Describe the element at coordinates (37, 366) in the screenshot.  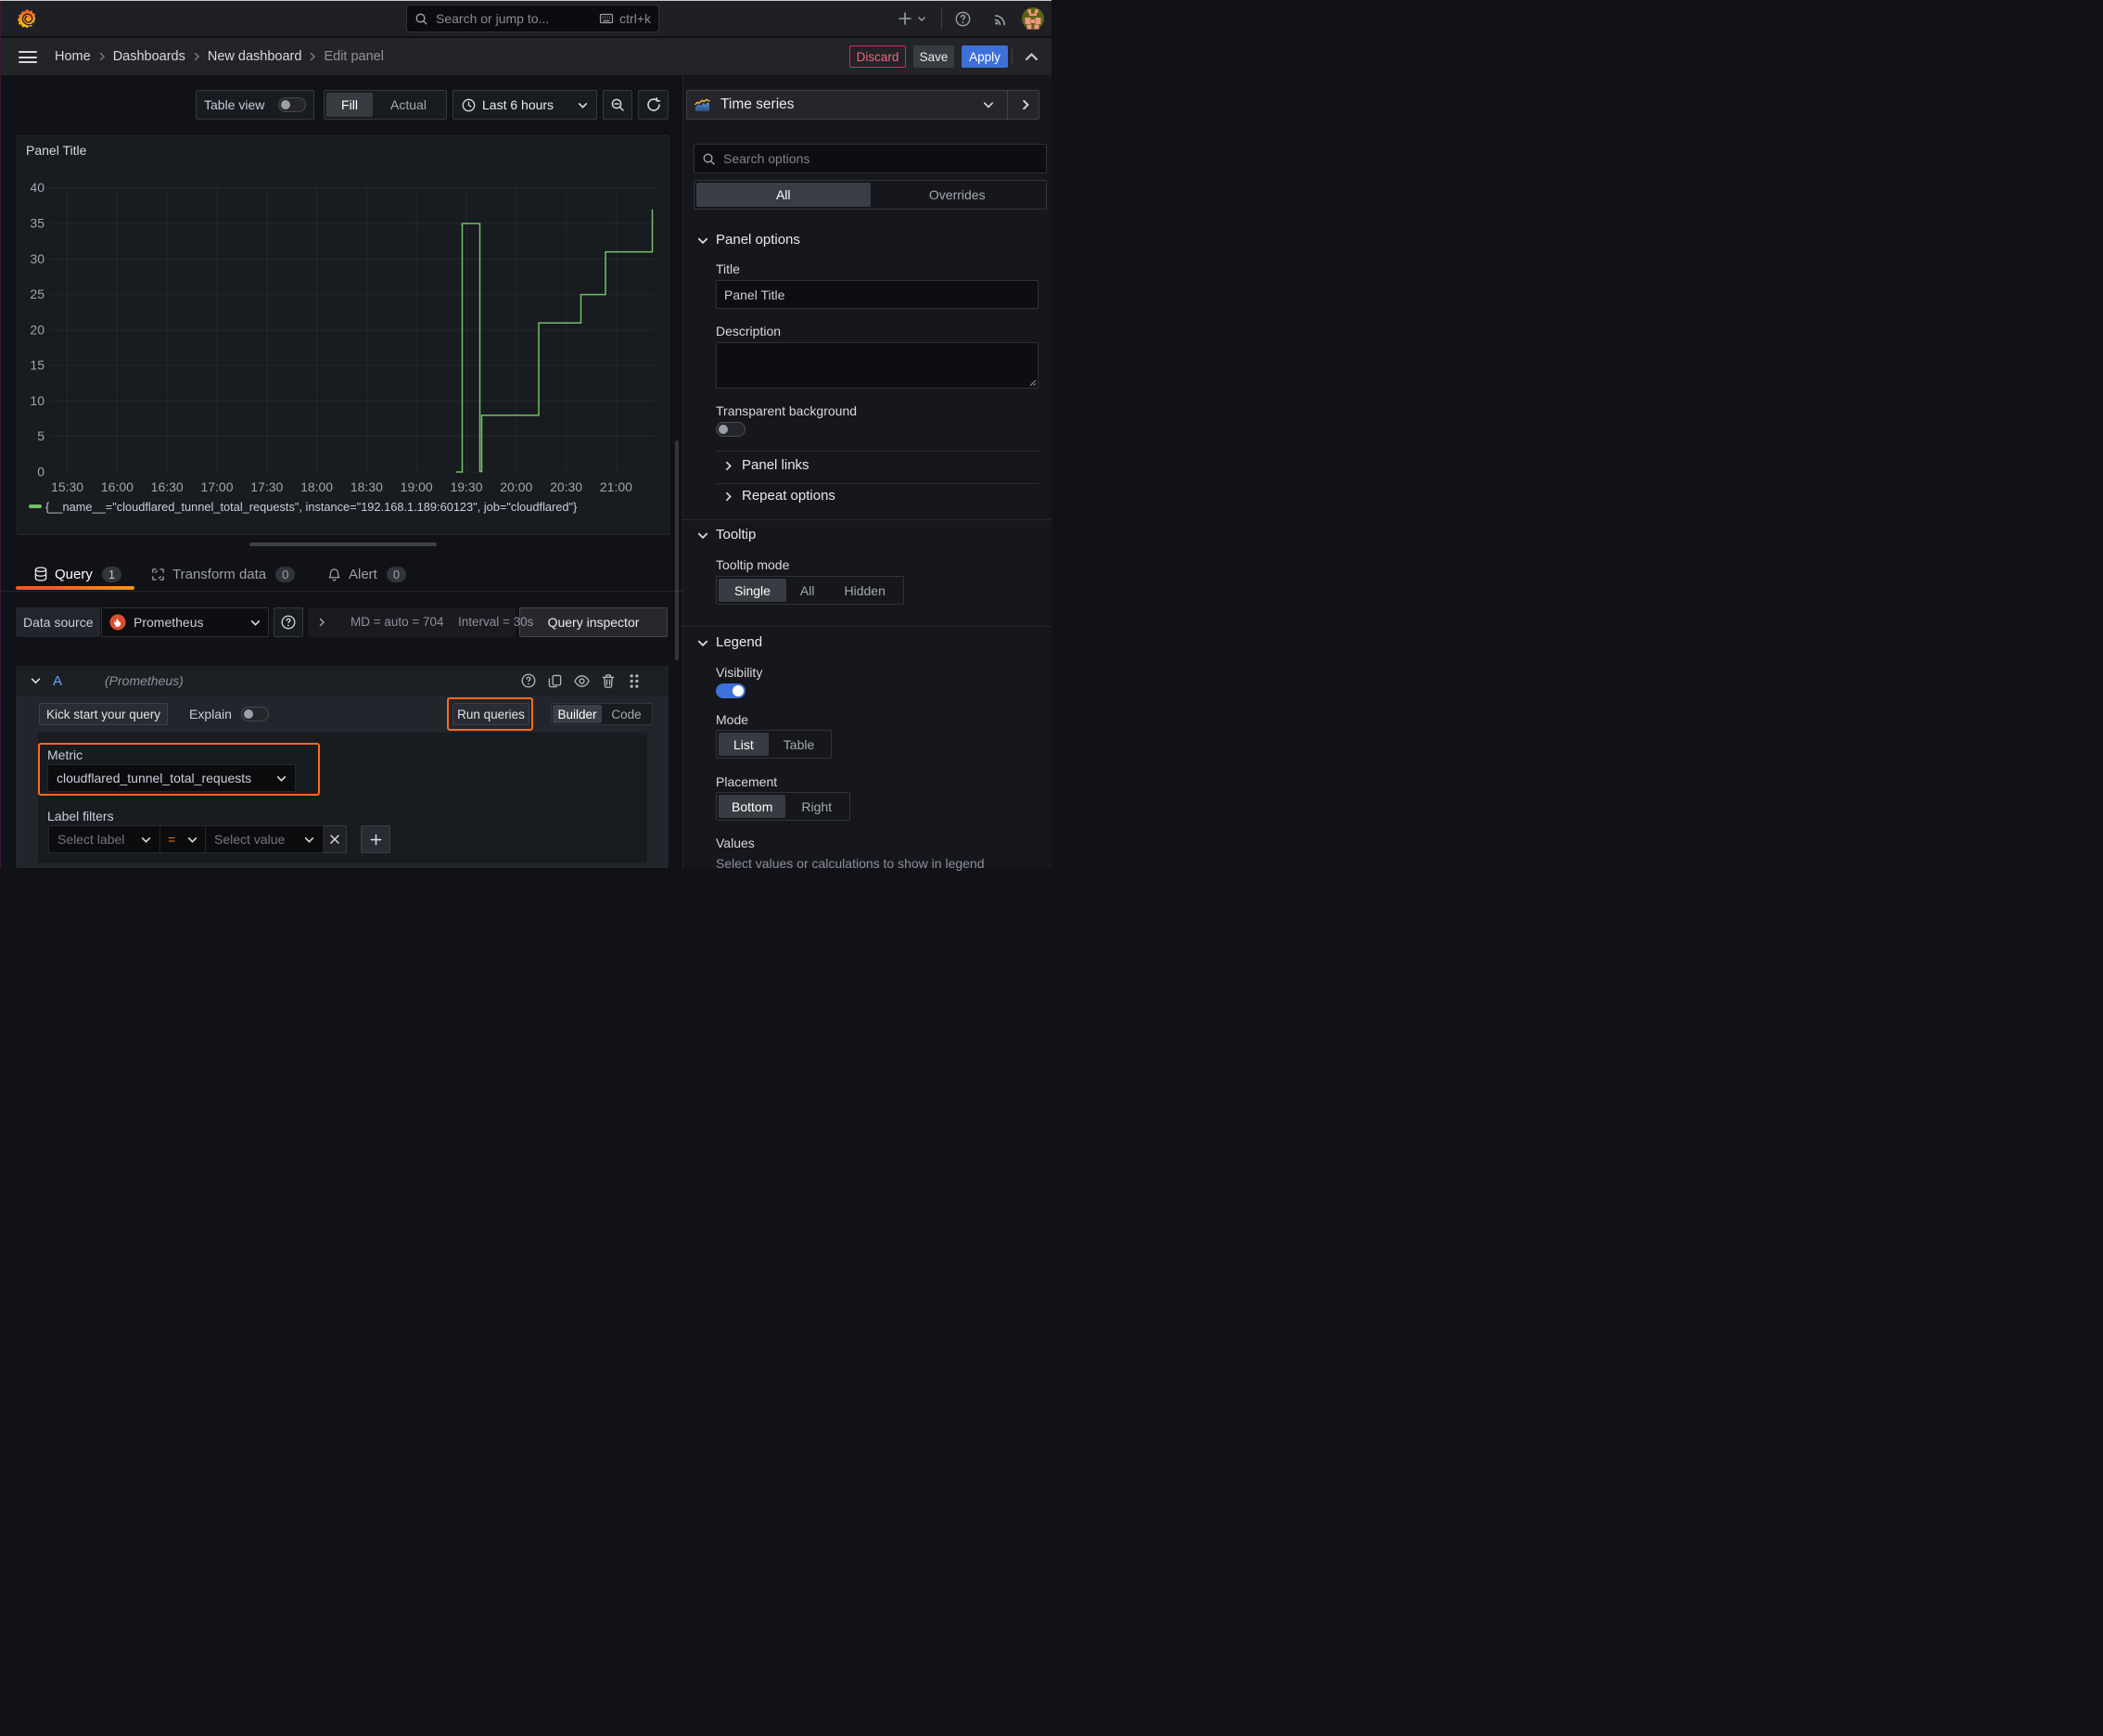
I see `svg-text: 15` at that location.